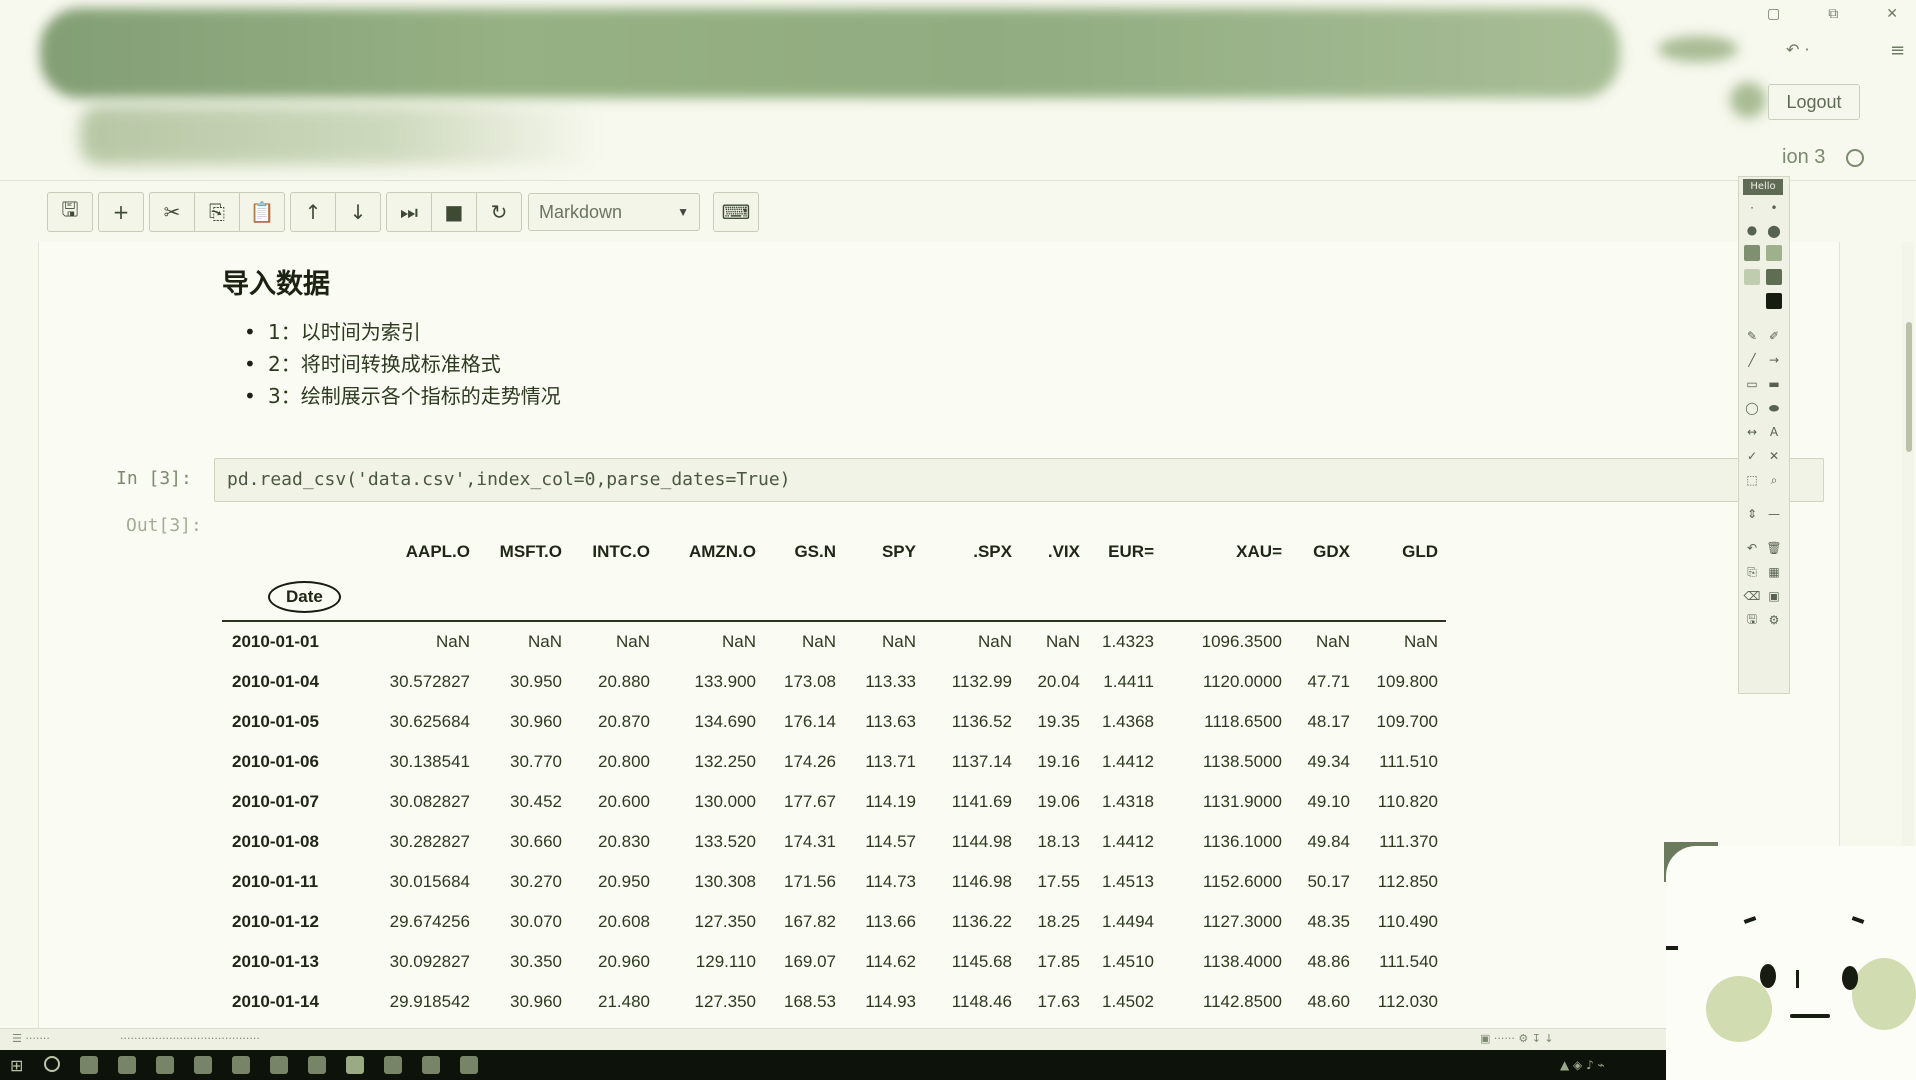 This screenshot has width=1916, height=1080. Describe the element at coordinates (1763, 187) in the screenshot. I see `panel-label: Hello` at that location.